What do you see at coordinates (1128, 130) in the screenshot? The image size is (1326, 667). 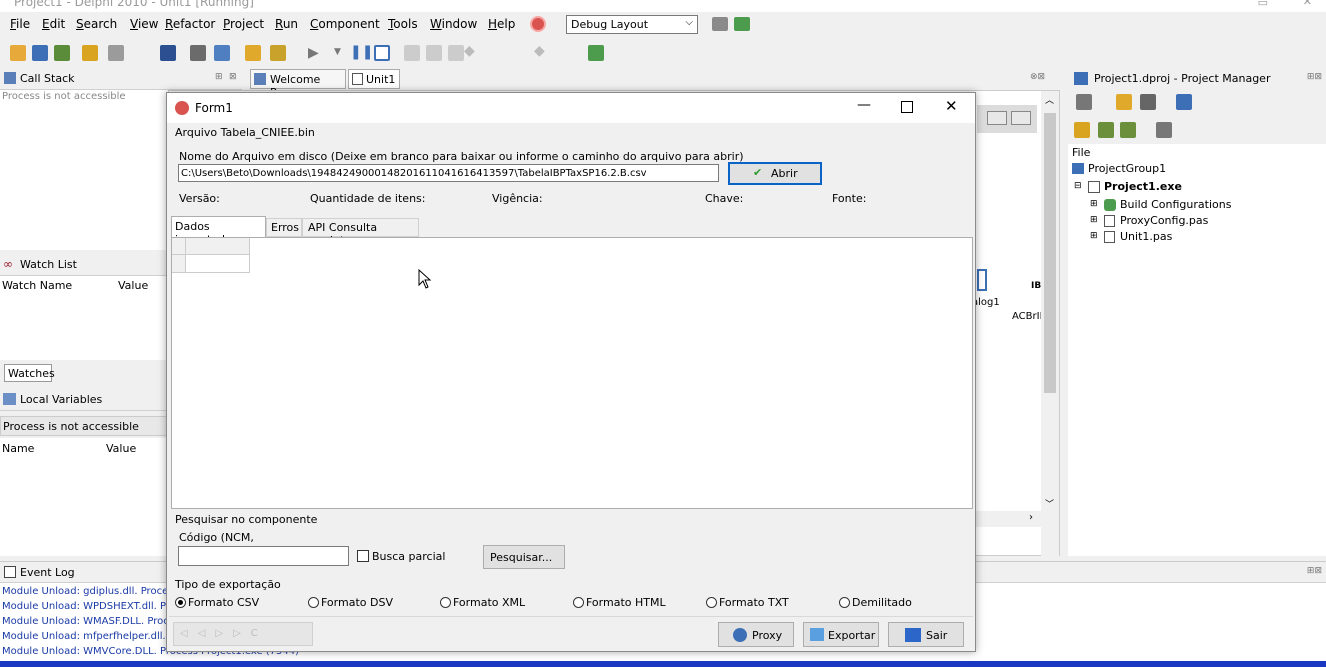 I see `collapse-icon` at bounding box center [1128, 130].